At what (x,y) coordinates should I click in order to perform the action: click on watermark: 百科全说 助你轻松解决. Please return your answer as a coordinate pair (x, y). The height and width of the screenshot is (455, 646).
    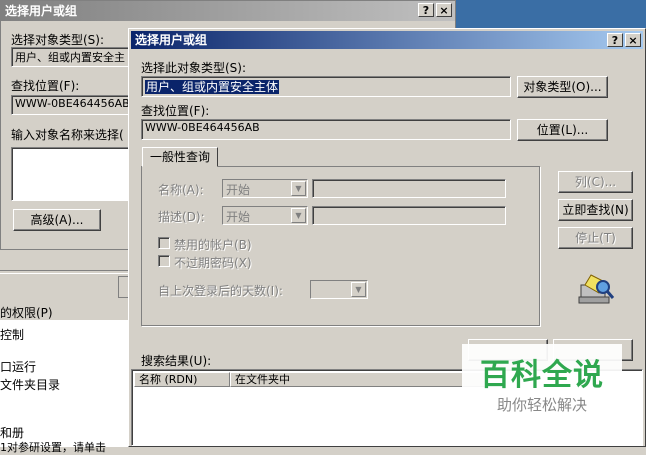
    Looking at the image, I should click on (542, 384).